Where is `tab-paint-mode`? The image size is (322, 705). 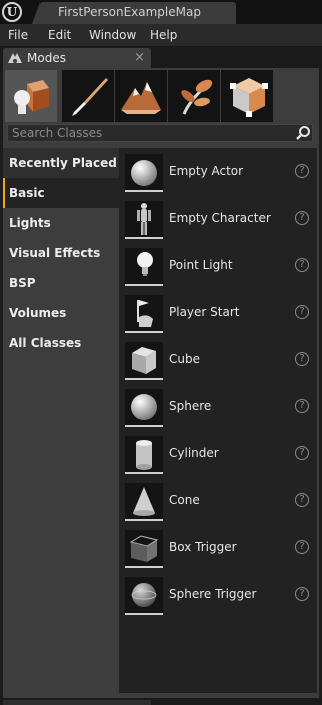 tab-paint-mode is located at coordinates (88, 96).